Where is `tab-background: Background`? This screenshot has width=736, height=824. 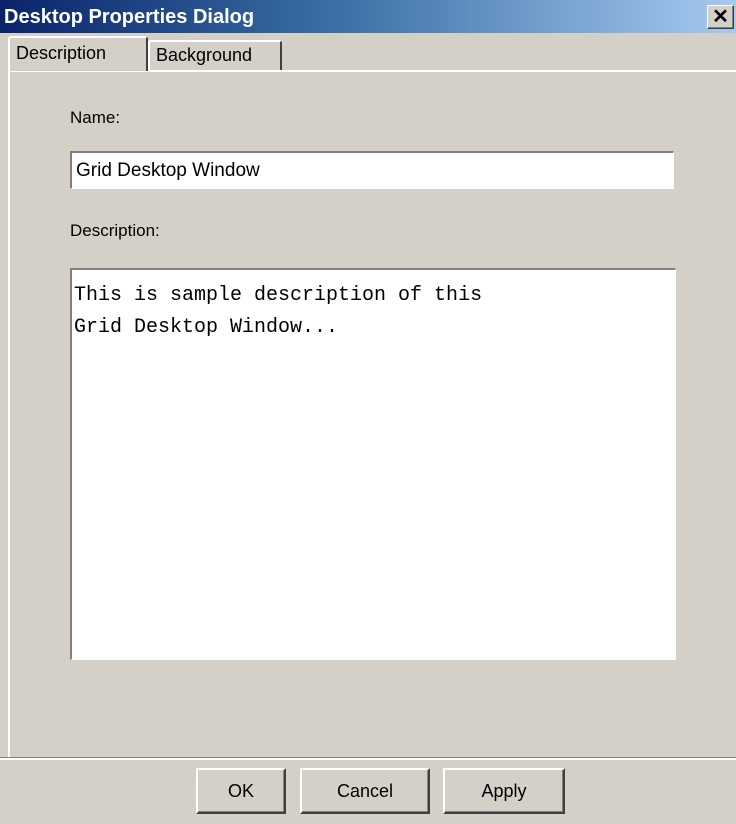 tab-background: Background is located at coordinates (215, 55).